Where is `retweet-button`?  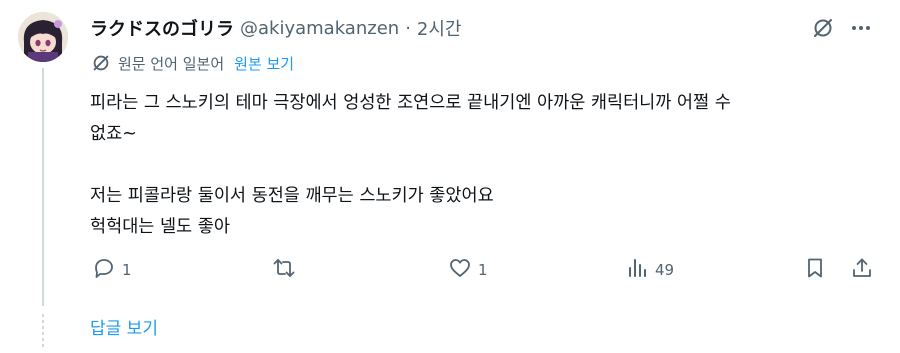 retweet-button is located at coordinates (287, 270).